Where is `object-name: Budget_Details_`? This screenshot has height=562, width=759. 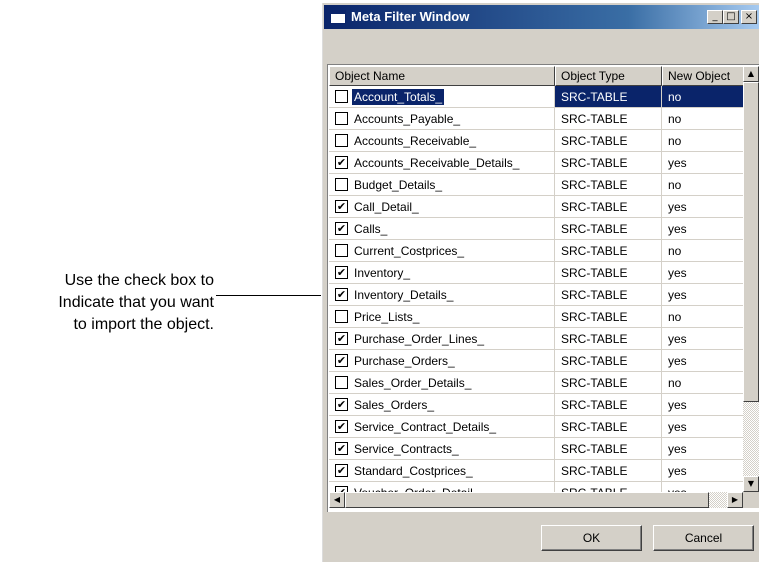
object-name: Budget_Details_ is located at coordinates (398, 185).